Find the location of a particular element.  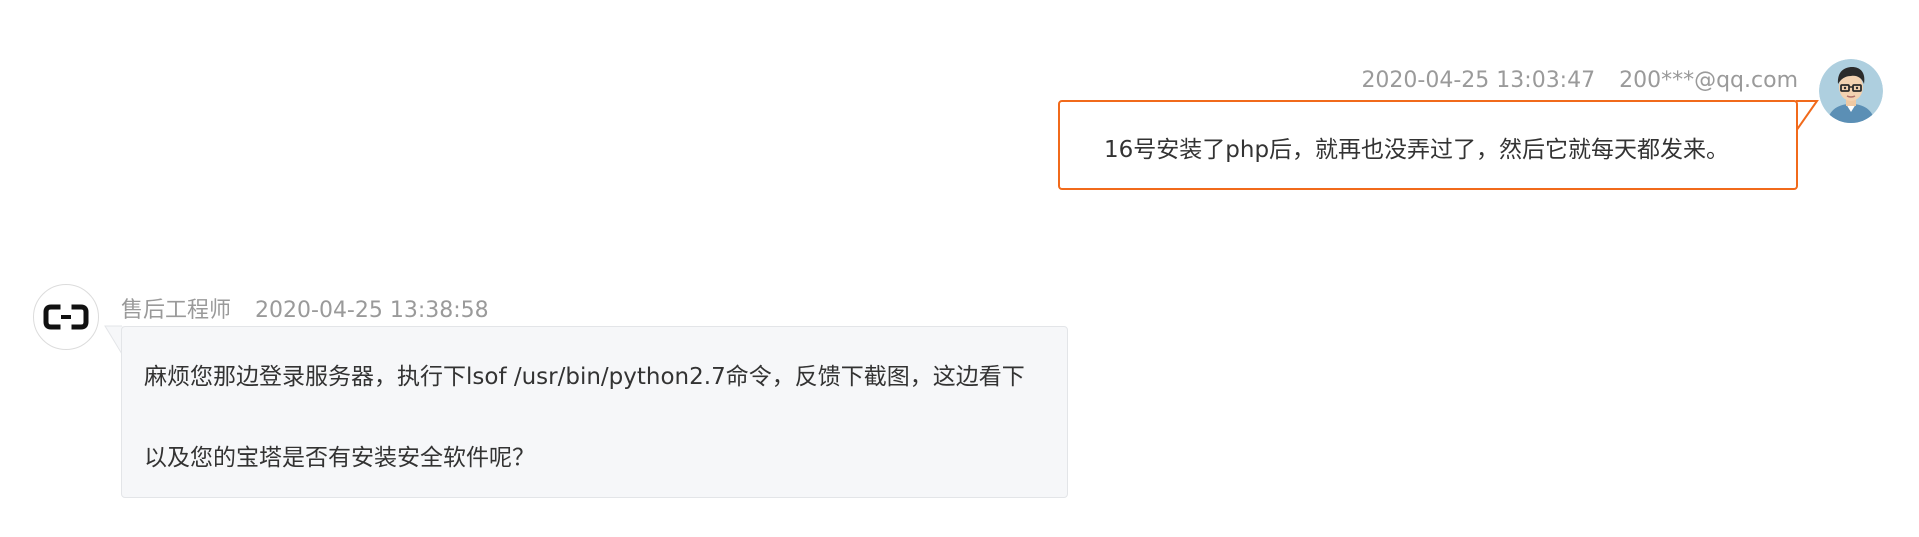

customer-bubble-tail is located at coordinates (1807, 116).